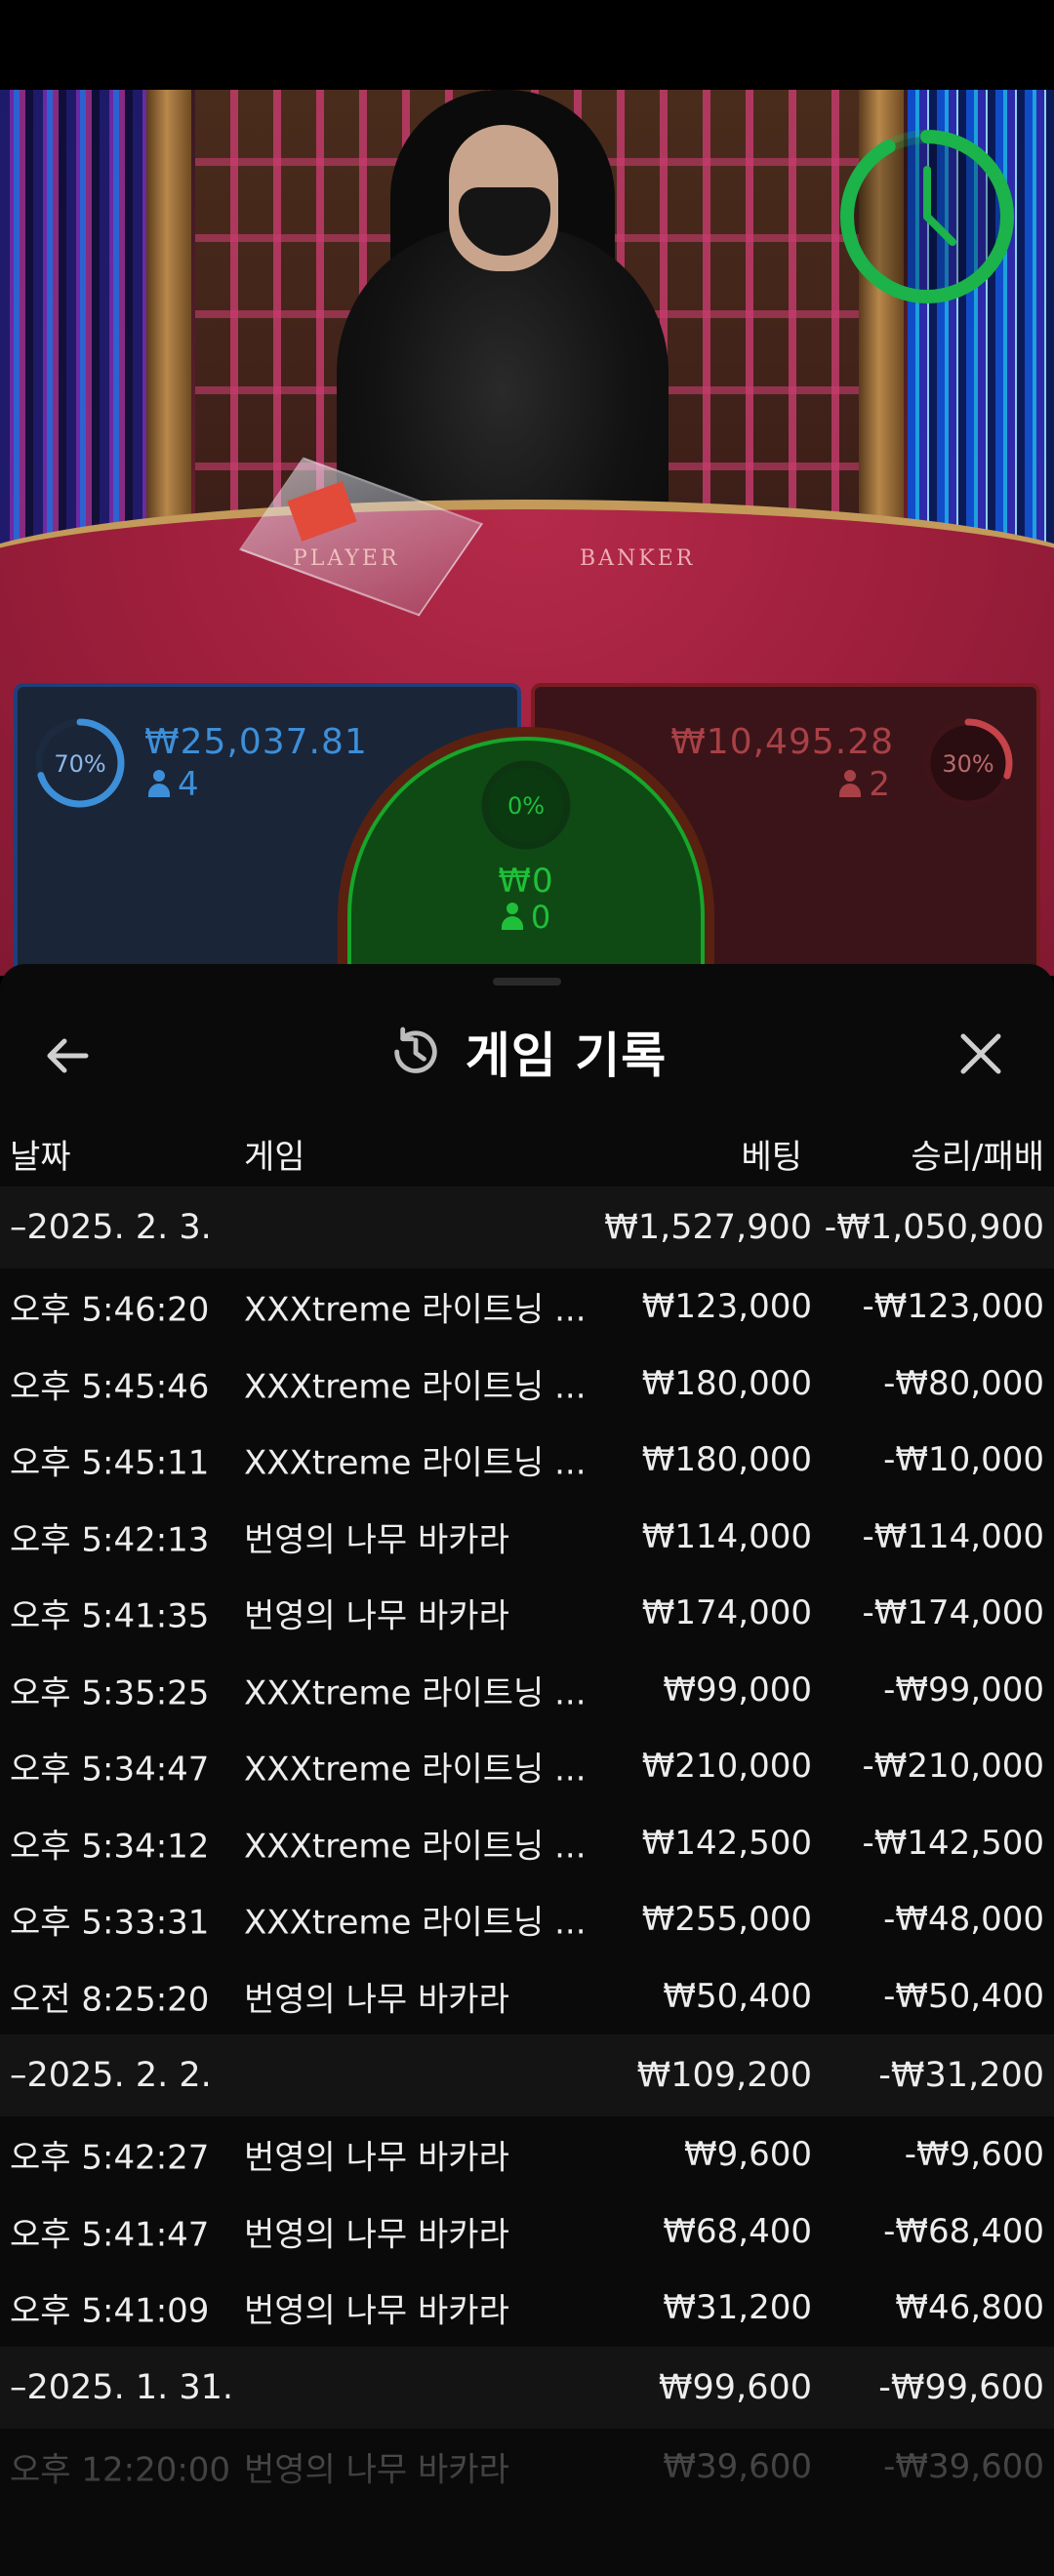  I want to click on row-bet-amount: ₩123,000, so click(726, 1307).